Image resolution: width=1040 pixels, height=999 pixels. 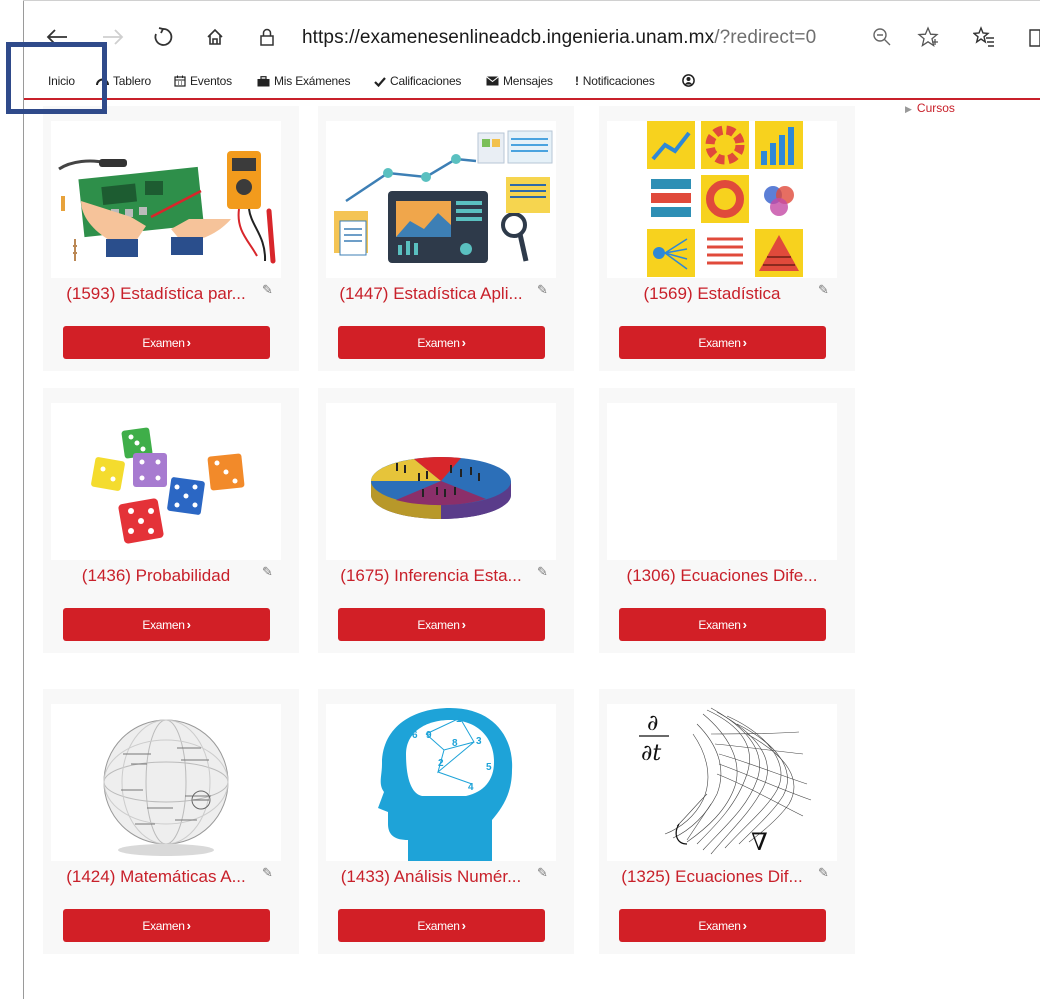 I want to click on partial-symbol: ∂, so click(x=652, y=723).